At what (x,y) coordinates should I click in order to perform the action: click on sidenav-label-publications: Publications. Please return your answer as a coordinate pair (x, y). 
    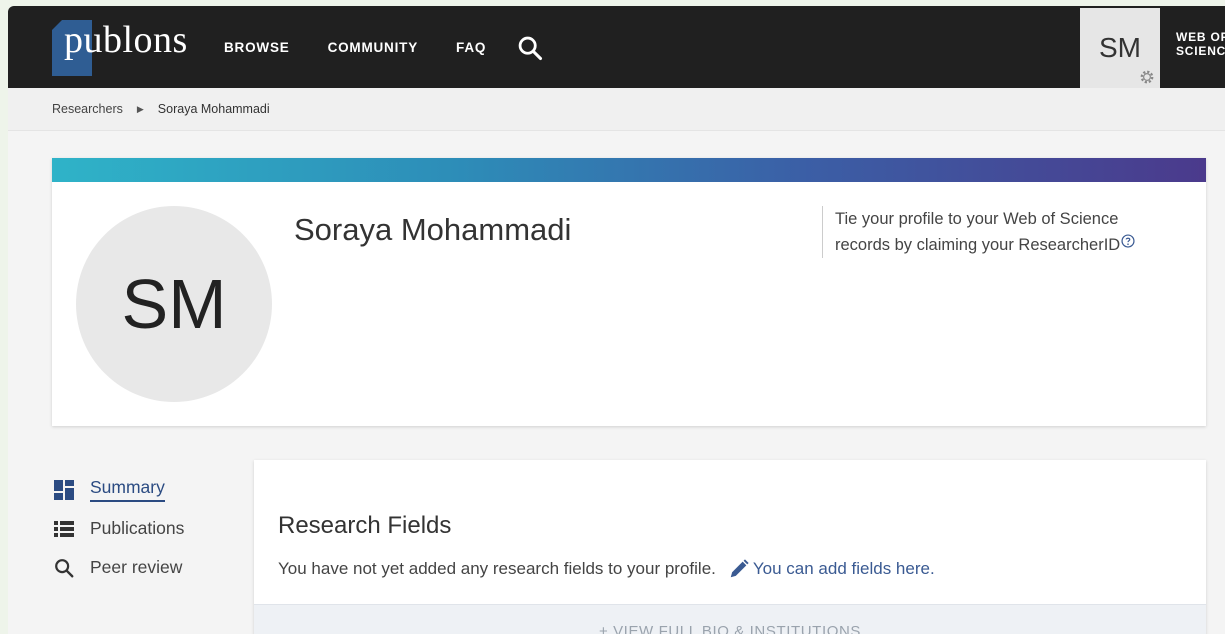
    Looking at the image, I should click on (137, 528).